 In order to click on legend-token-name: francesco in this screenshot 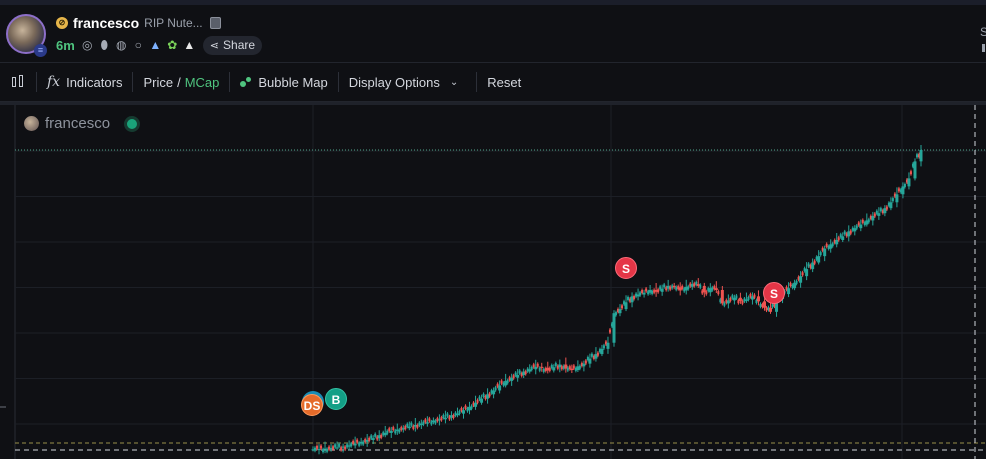, I will do `click(78, 123)`.